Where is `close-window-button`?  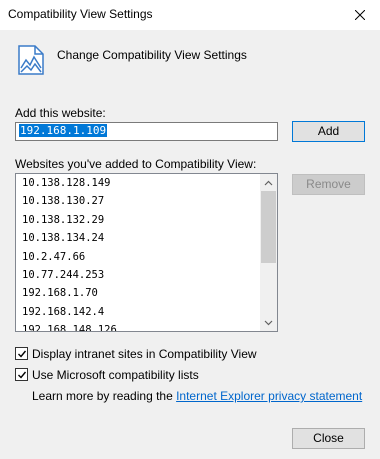 close-window-button is located at coordinates (360, 15).